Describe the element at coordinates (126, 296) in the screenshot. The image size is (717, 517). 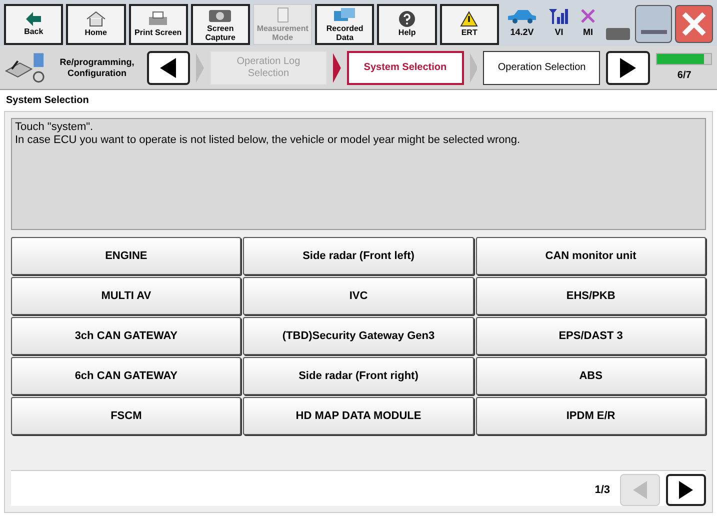
I see `system-button: MULTI AV` at that location.